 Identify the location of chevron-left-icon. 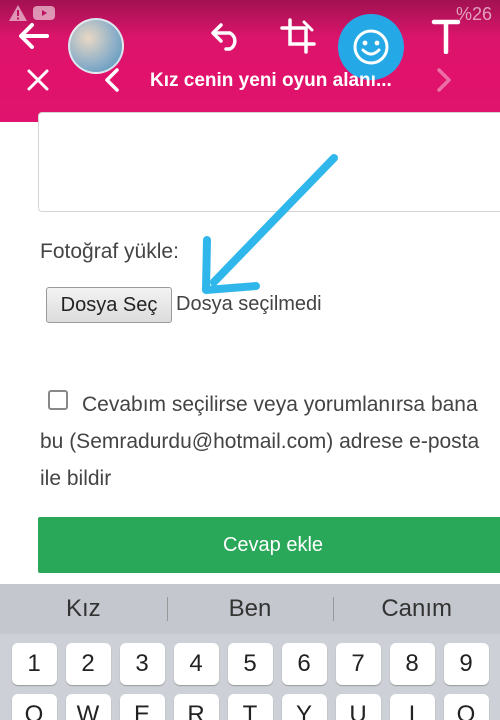
(112, 80).